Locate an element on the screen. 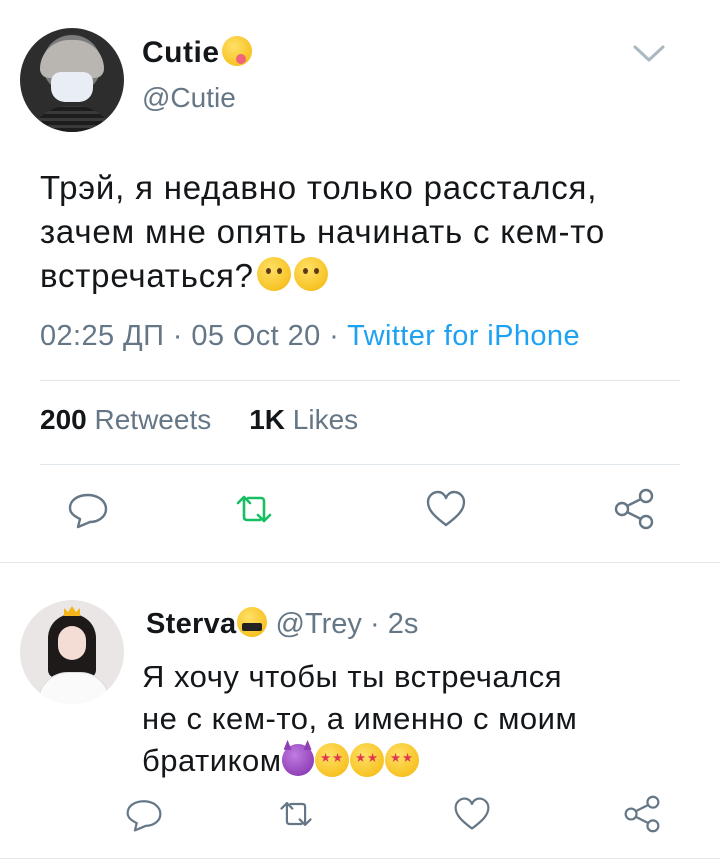 This screenshot has width=720, height=864. crown-icon is located at coordinates (72, 611).